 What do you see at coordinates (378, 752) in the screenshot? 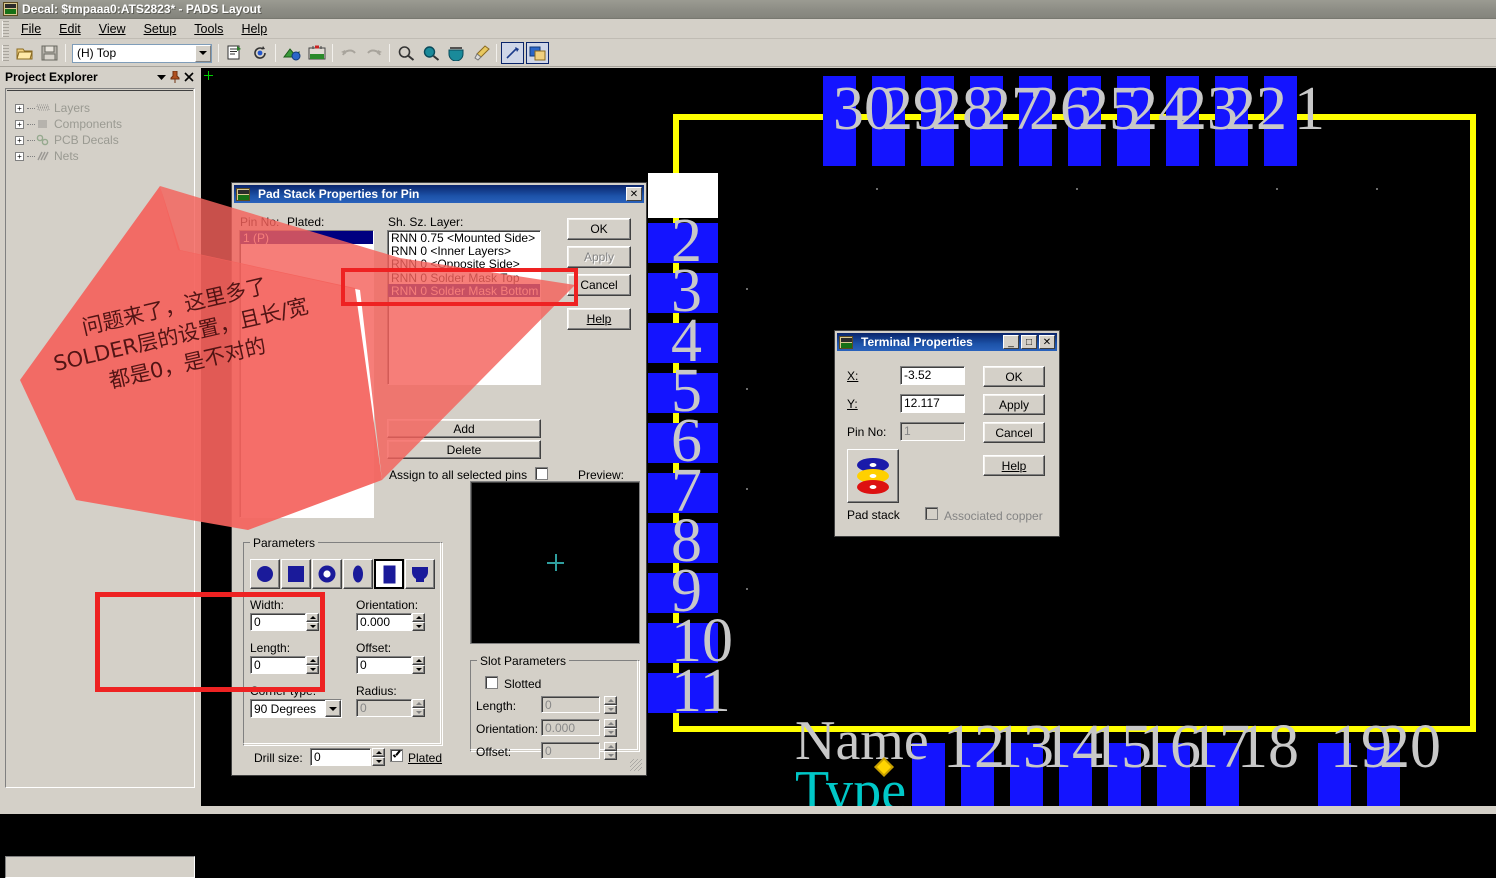
I see `drill-size-stepper-up` at bounding box center [378, 752].